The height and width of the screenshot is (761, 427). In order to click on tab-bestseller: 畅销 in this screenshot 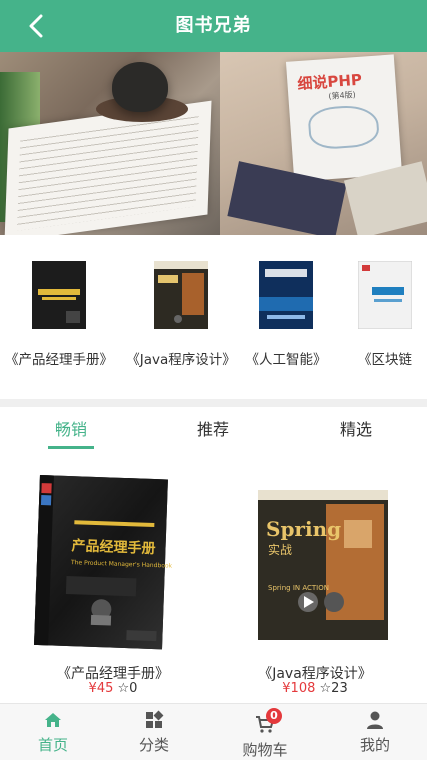, I will do `click(71, 431)`.